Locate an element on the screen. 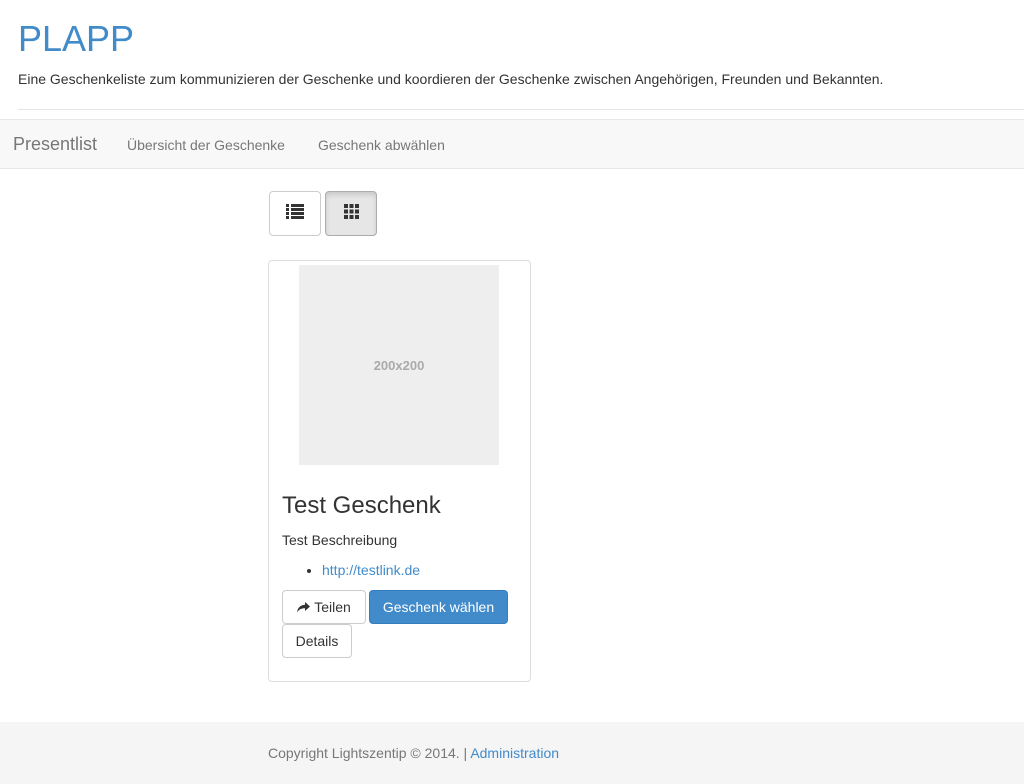 The image size is (1024, 784). copyright-text: Copyright Lightszentip © 2014. | is located at coordinates (368, 753).